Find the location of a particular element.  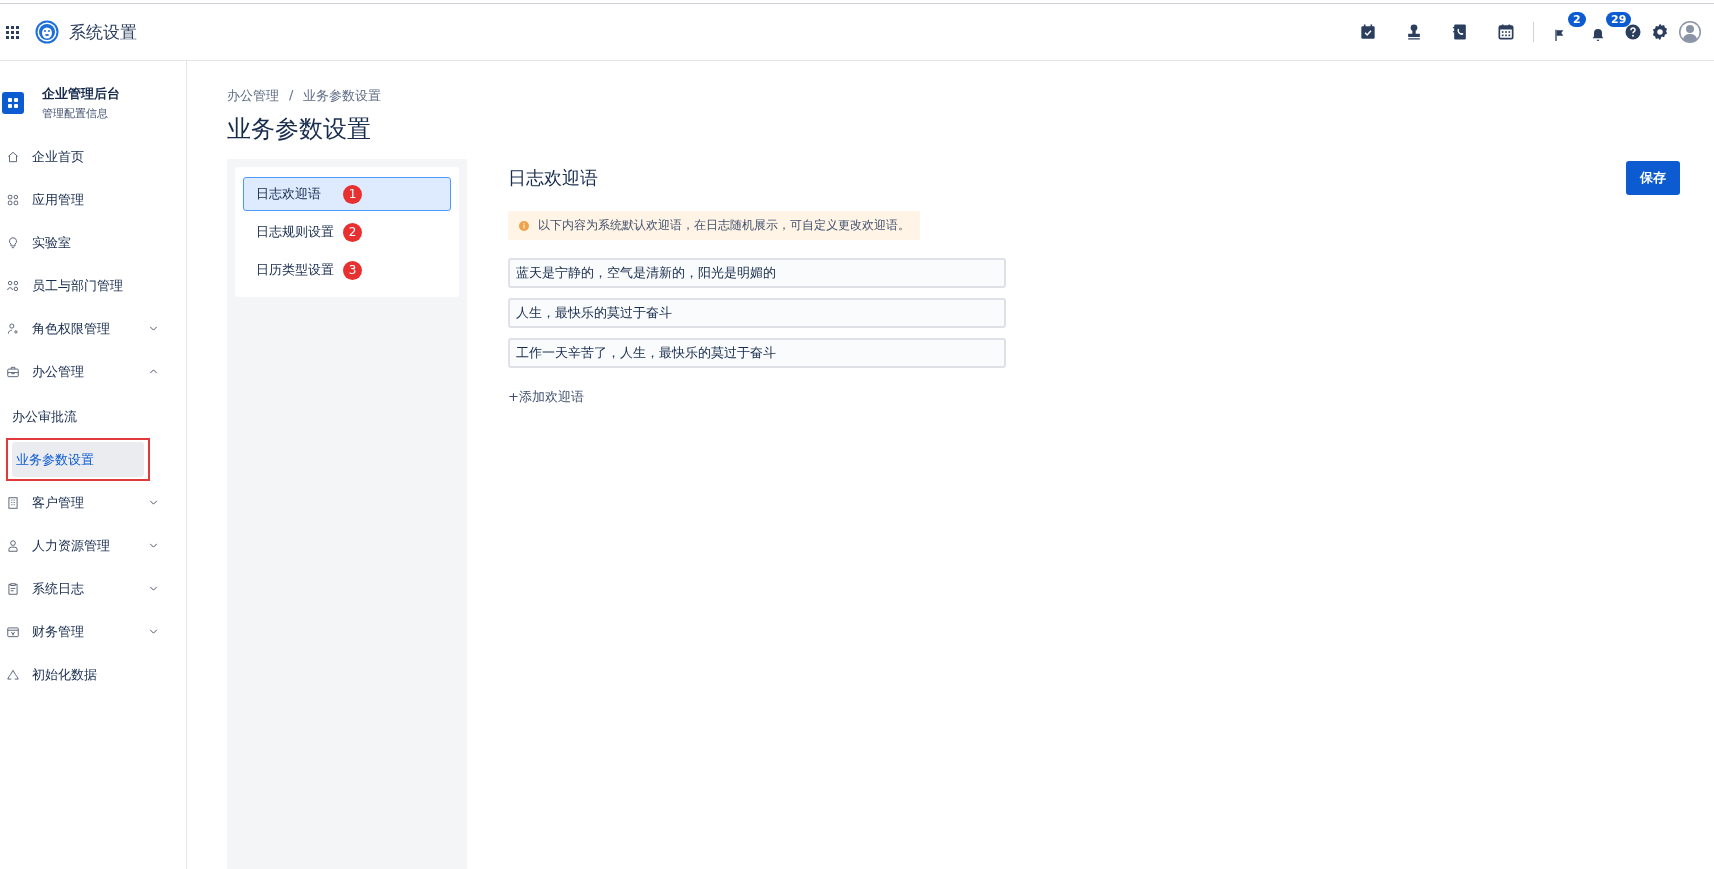

sidebar-subtitle: 管理配置信息 is located at coordinates (75, 113).